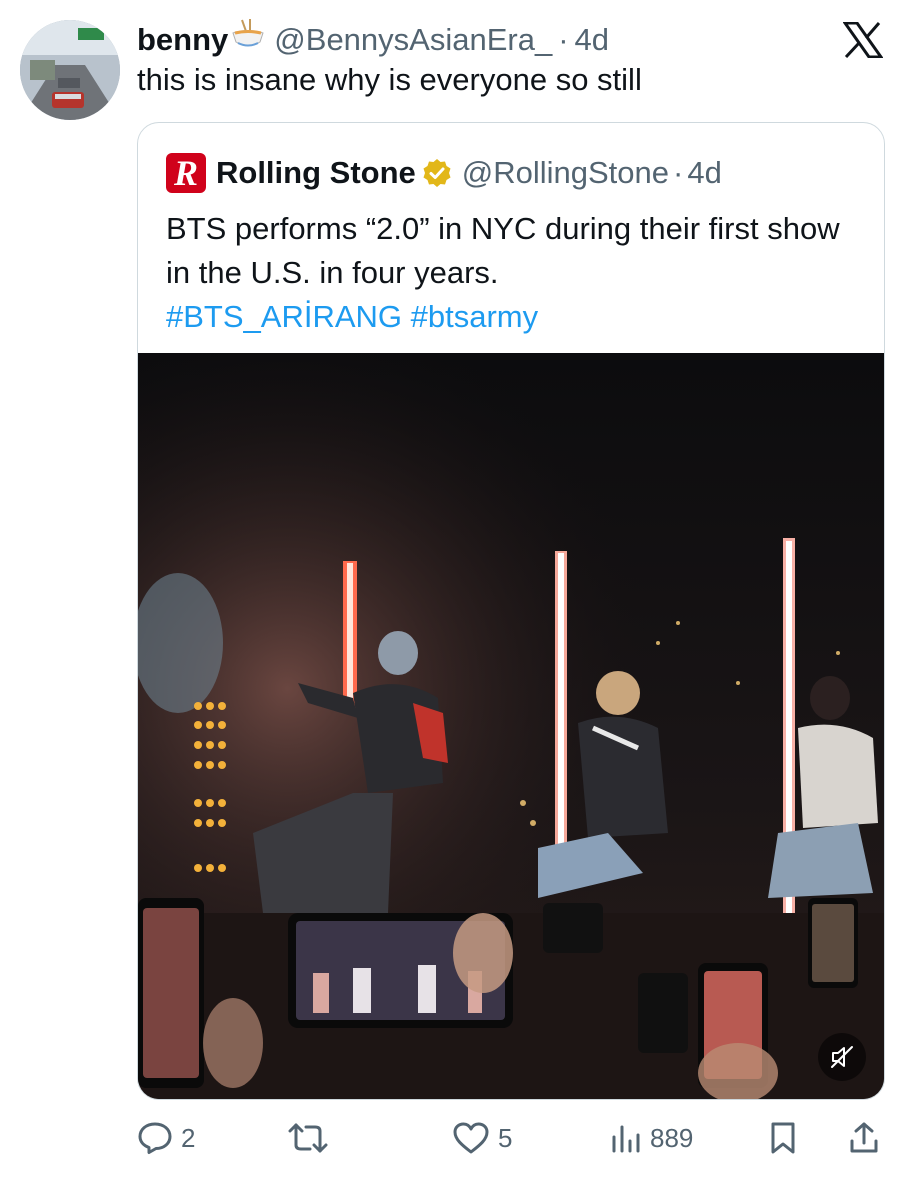 The image size is (905, 1200). What do you see at coordinates (704, 173) in the screenshot?
I see `quoted-timestamp: 4d` at bounding box center [704, 173].